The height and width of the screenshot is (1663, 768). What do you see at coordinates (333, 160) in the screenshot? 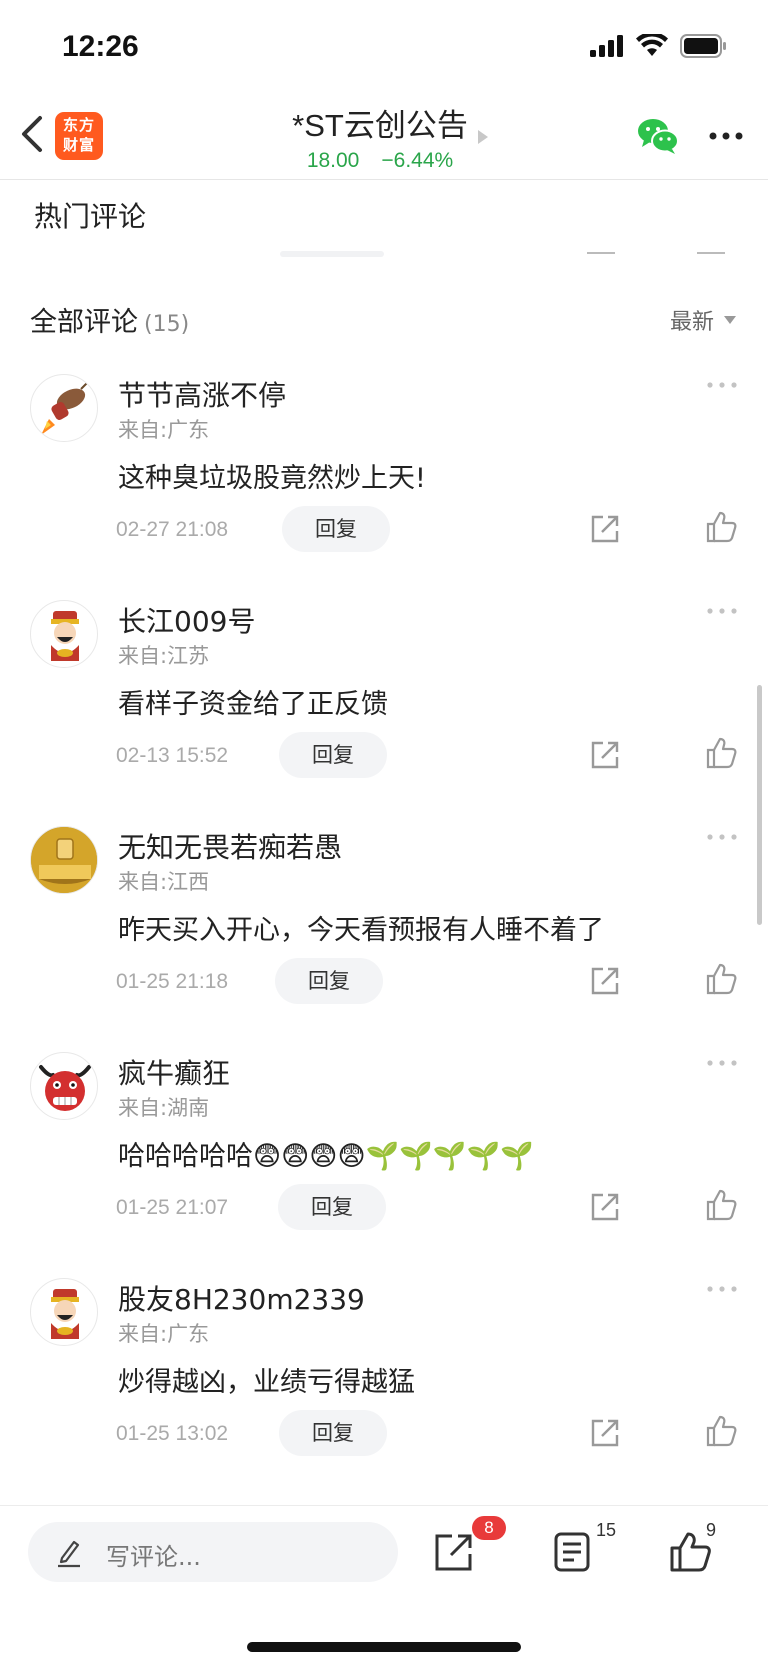
I see `stock-price: 18.00` at bounding box center [333, 160].